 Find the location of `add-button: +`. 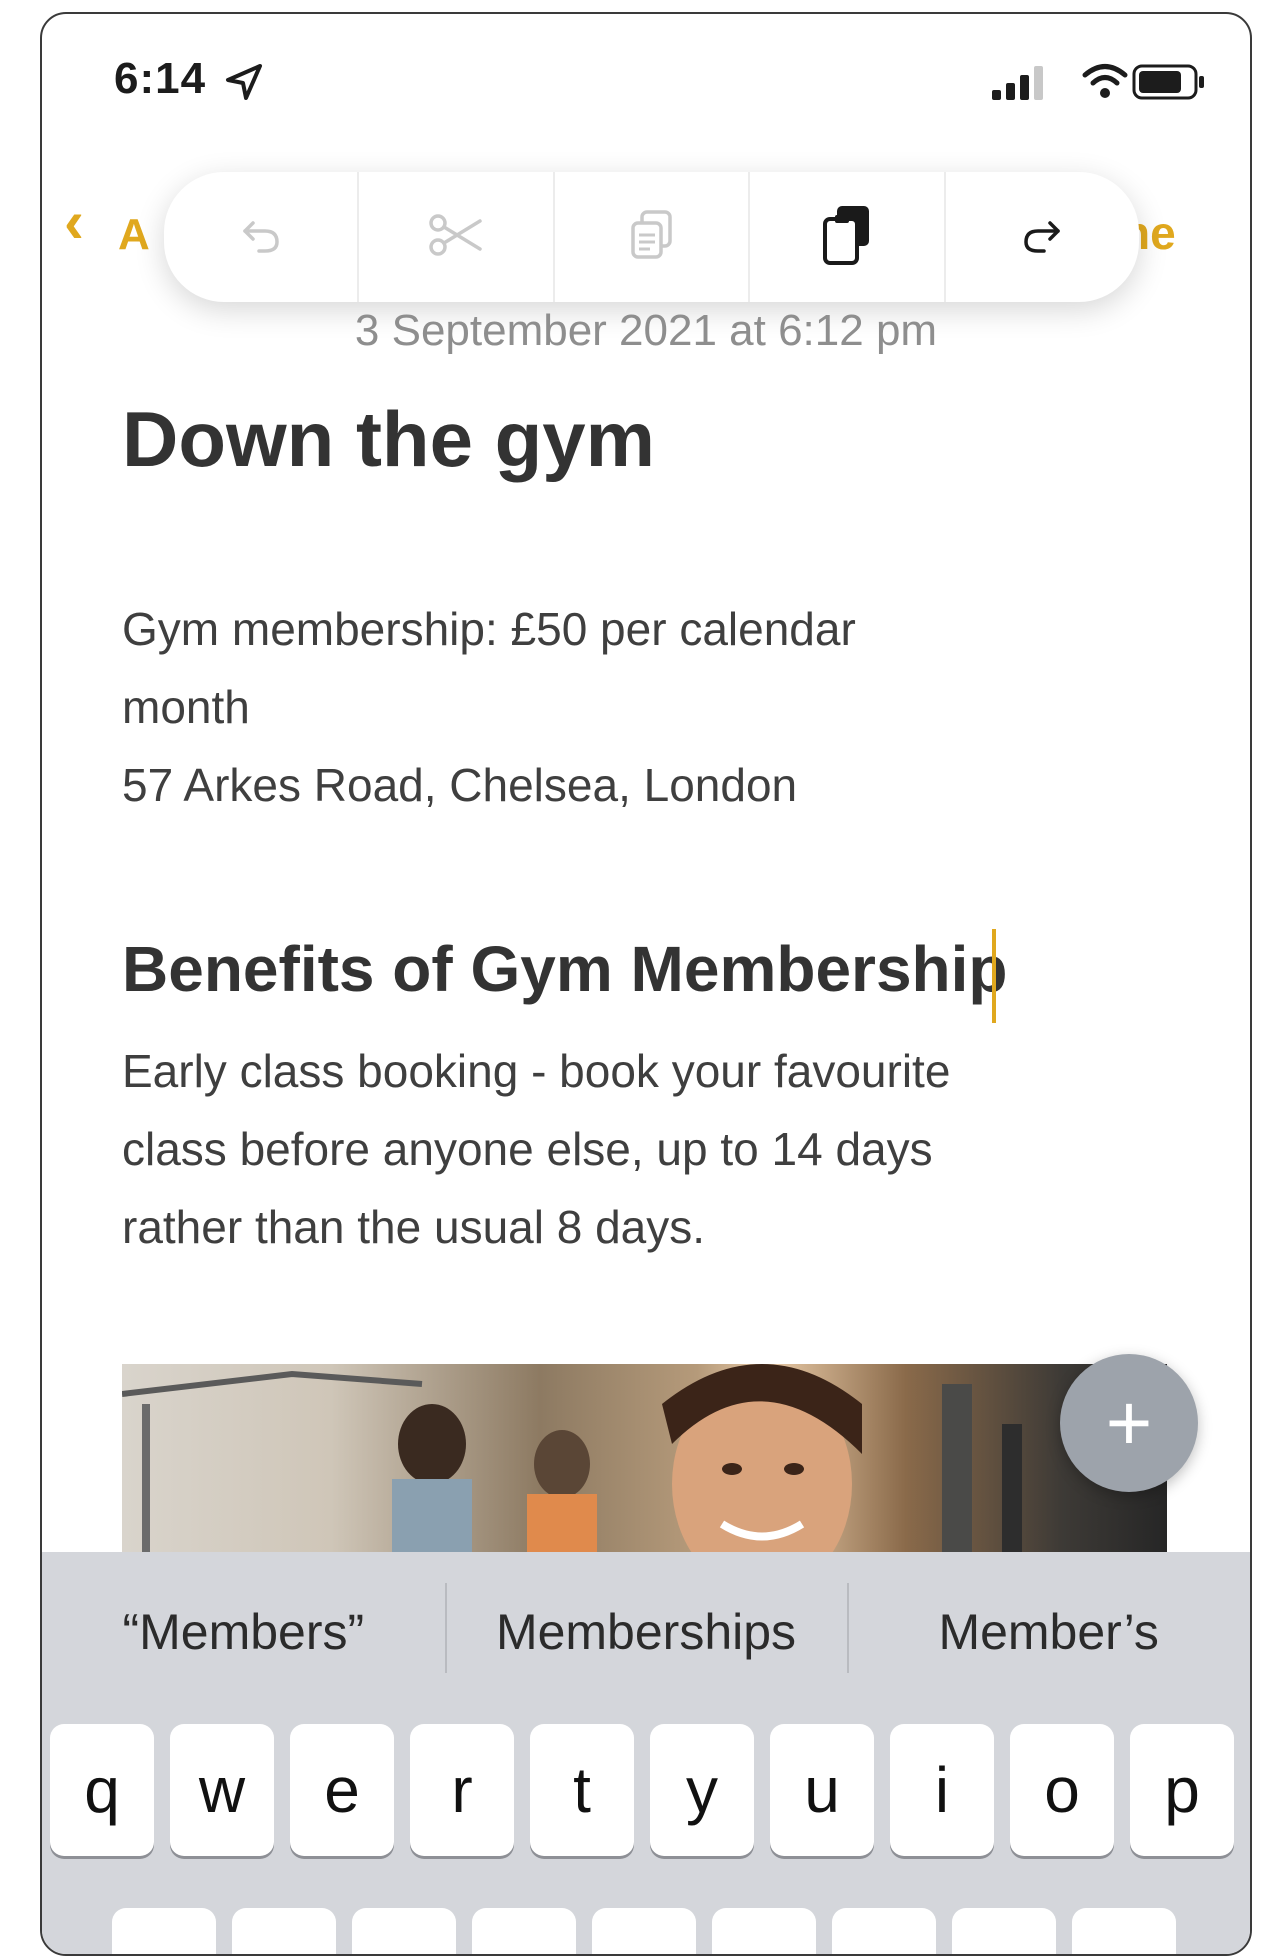

add-button: + is located at coordinates (1129, 1423).